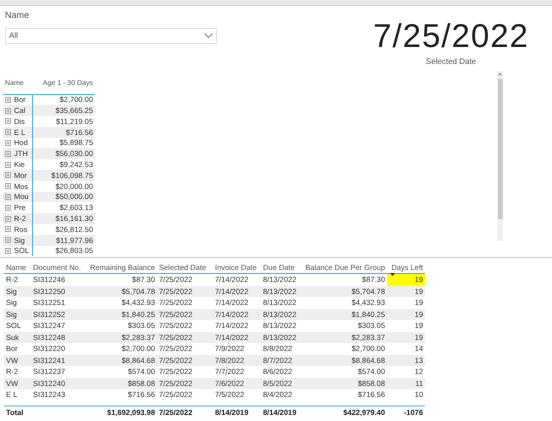 This screenshot has height=421, width=552. I want to click on date-card-label: Selected Date, so click(451, 62).